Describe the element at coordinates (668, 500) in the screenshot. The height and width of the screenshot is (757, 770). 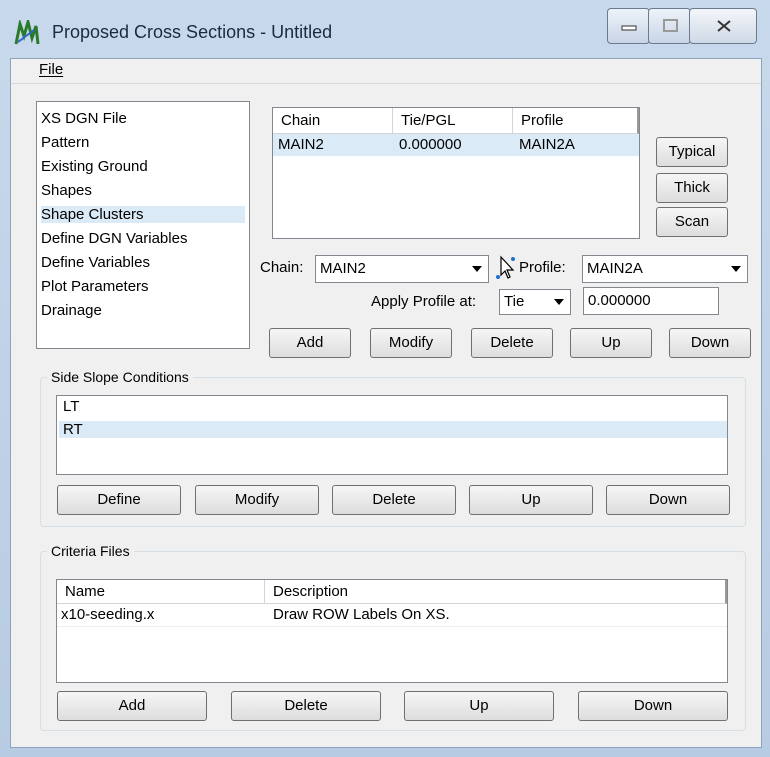
I see `down-slope-button: Down` at that location.